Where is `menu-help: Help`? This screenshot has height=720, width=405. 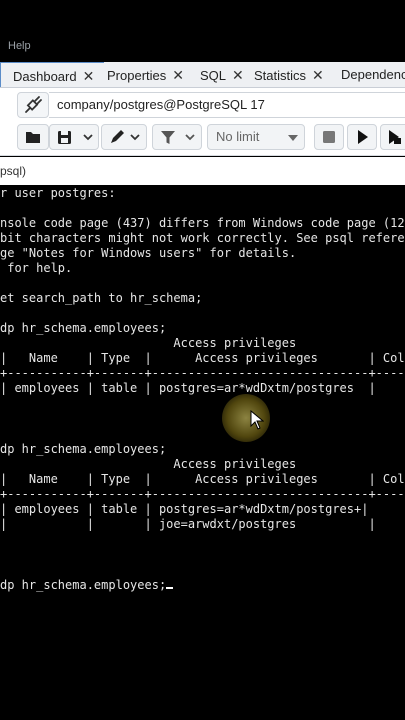 menu-help: Help is located at coordinates (19, 46).